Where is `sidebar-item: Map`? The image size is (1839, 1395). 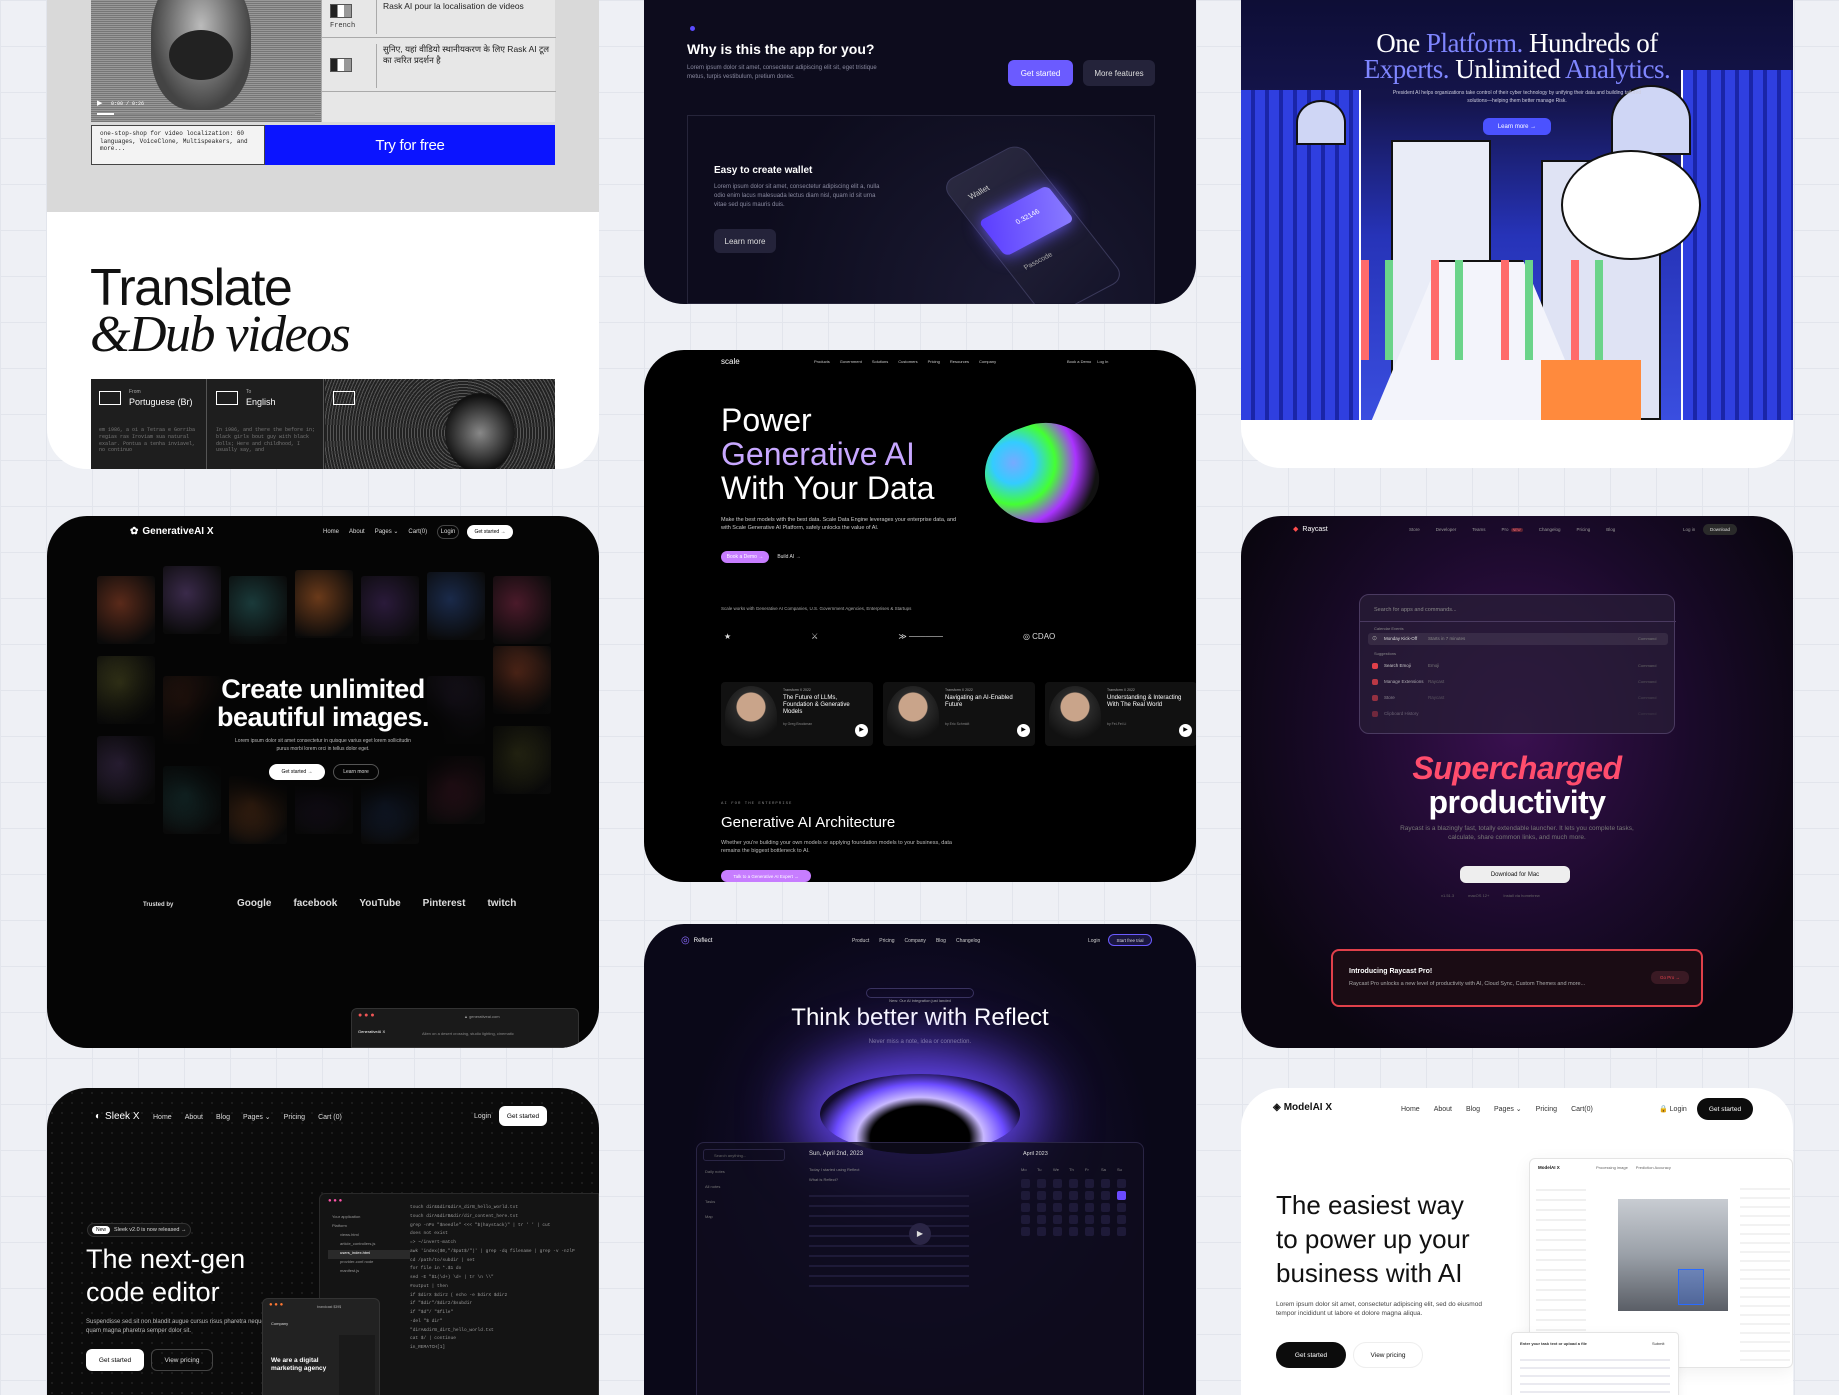 sidebar-item: Map is located at coordinates (745, 1221).